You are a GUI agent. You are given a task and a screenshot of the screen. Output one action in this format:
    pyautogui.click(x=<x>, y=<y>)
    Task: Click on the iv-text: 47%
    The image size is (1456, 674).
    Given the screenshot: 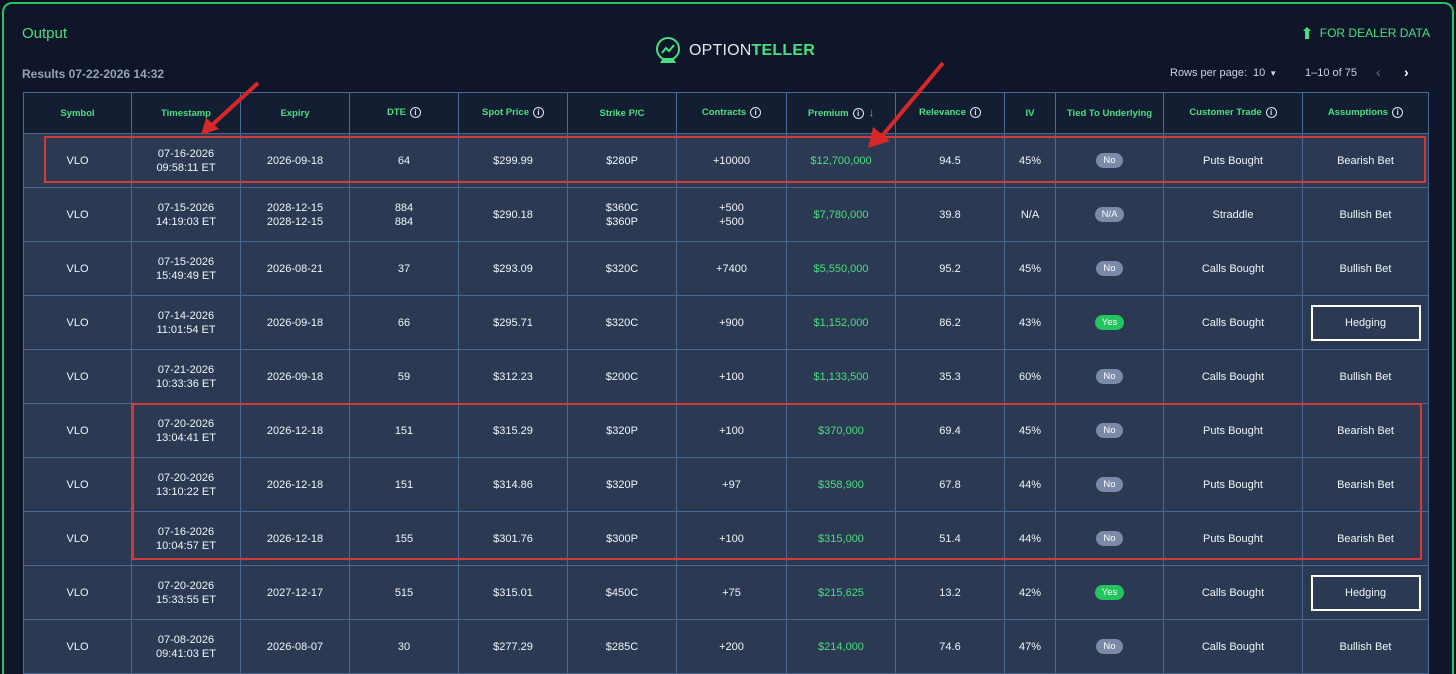 What is the action you would take?
    pyautogui.click(x=1030, y=646)
    